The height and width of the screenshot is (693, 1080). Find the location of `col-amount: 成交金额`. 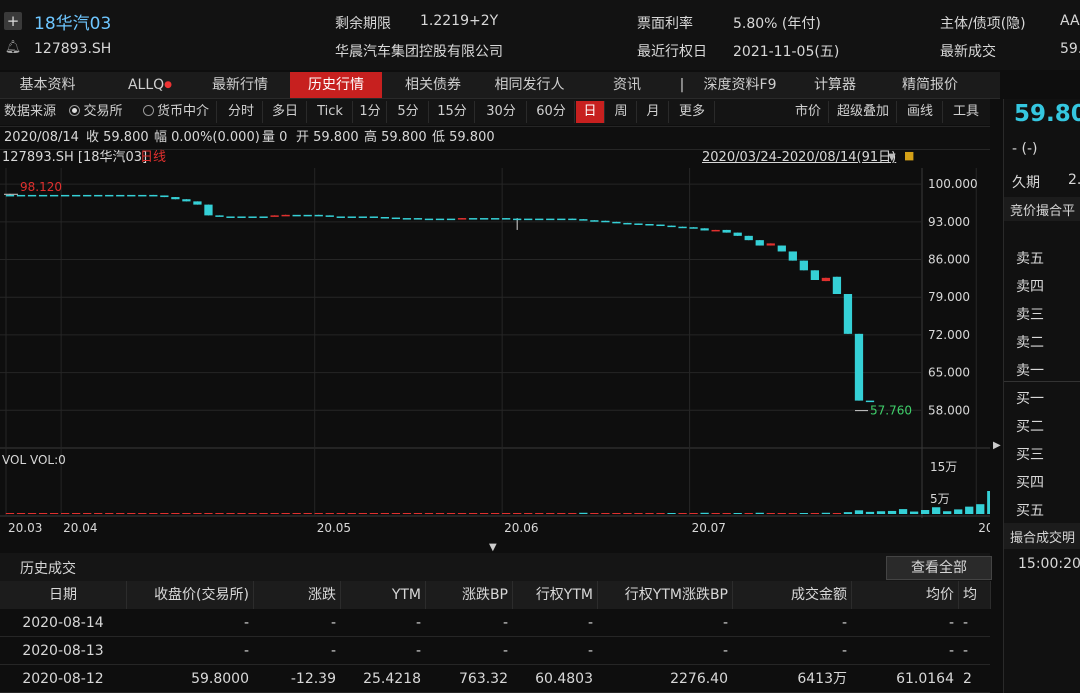

col-amount: 成交金额 is located at coordinates (792, 595).